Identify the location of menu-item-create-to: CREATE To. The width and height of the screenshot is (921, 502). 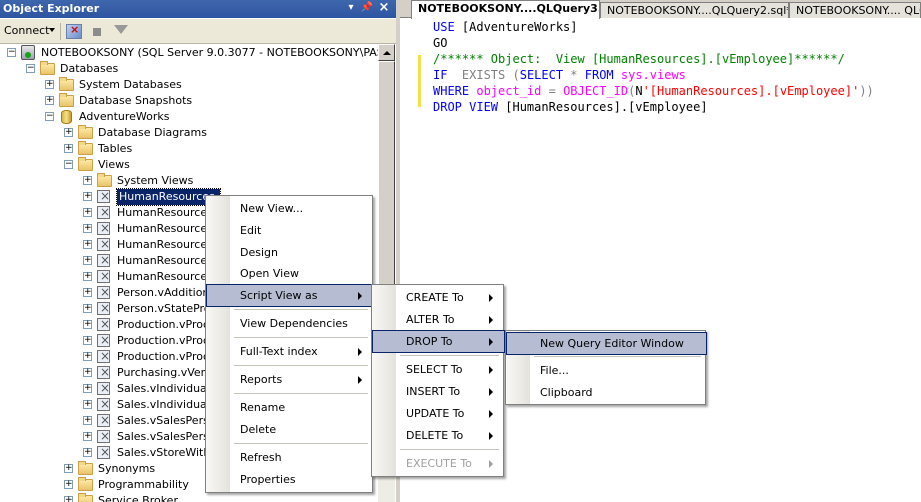
(438, 297).